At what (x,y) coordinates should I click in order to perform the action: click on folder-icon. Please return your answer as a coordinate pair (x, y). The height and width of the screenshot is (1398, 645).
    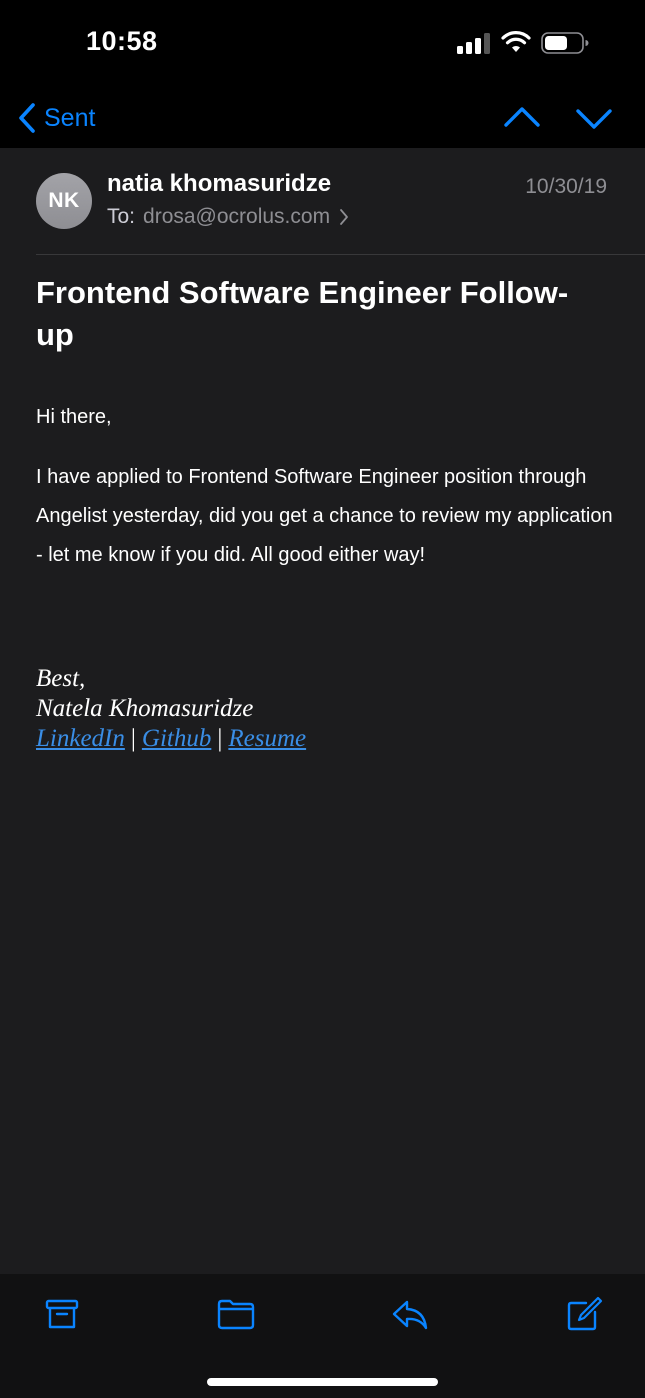
    Looking at the image, I should click on (236, 1314).